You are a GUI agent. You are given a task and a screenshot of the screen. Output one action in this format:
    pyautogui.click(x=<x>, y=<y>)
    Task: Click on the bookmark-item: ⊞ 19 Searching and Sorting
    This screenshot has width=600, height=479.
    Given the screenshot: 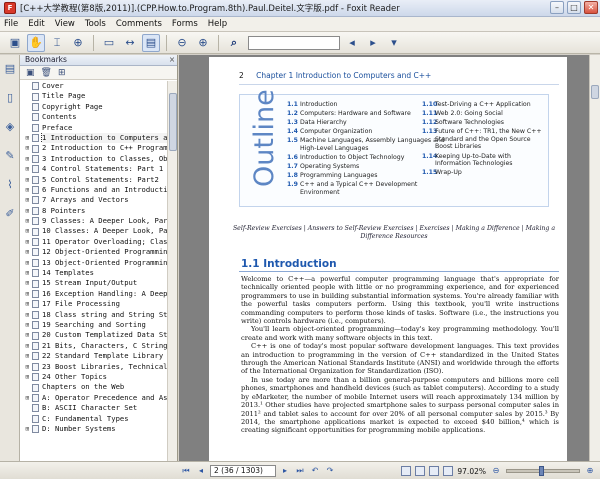 What is the action you would take?
    pyautogui.click(x=94, y=325)
    